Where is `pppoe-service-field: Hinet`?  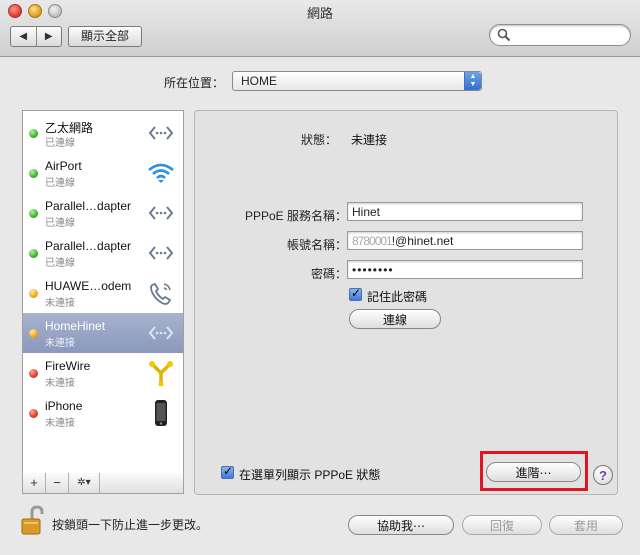 pppoe-service-field: Hinet is located at coordinates (465, 211).